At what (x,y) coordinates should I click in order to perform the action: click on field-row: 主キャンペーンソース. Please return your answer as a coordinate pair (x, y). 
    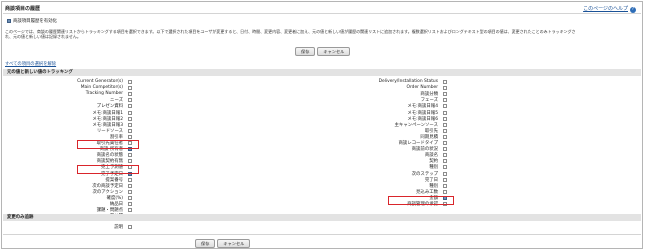
    Looking at the image, I should click on (421, 125).